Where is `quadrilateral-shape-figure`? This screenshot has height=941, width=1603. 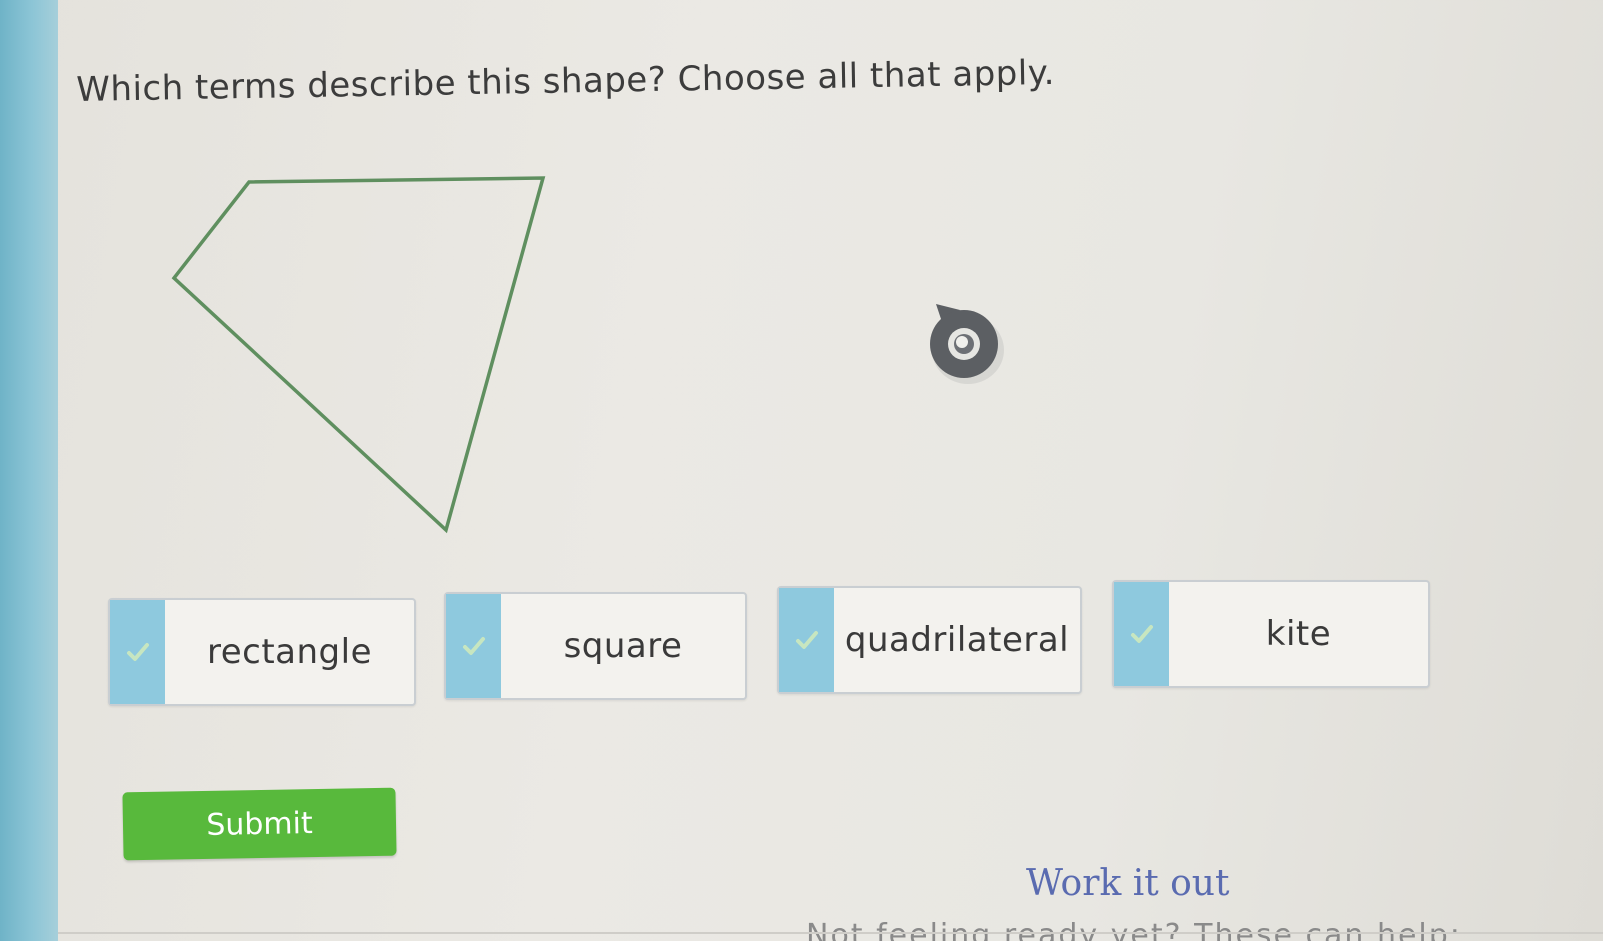 quadrilateral-shape-figure is located at coordinates (358, 355).